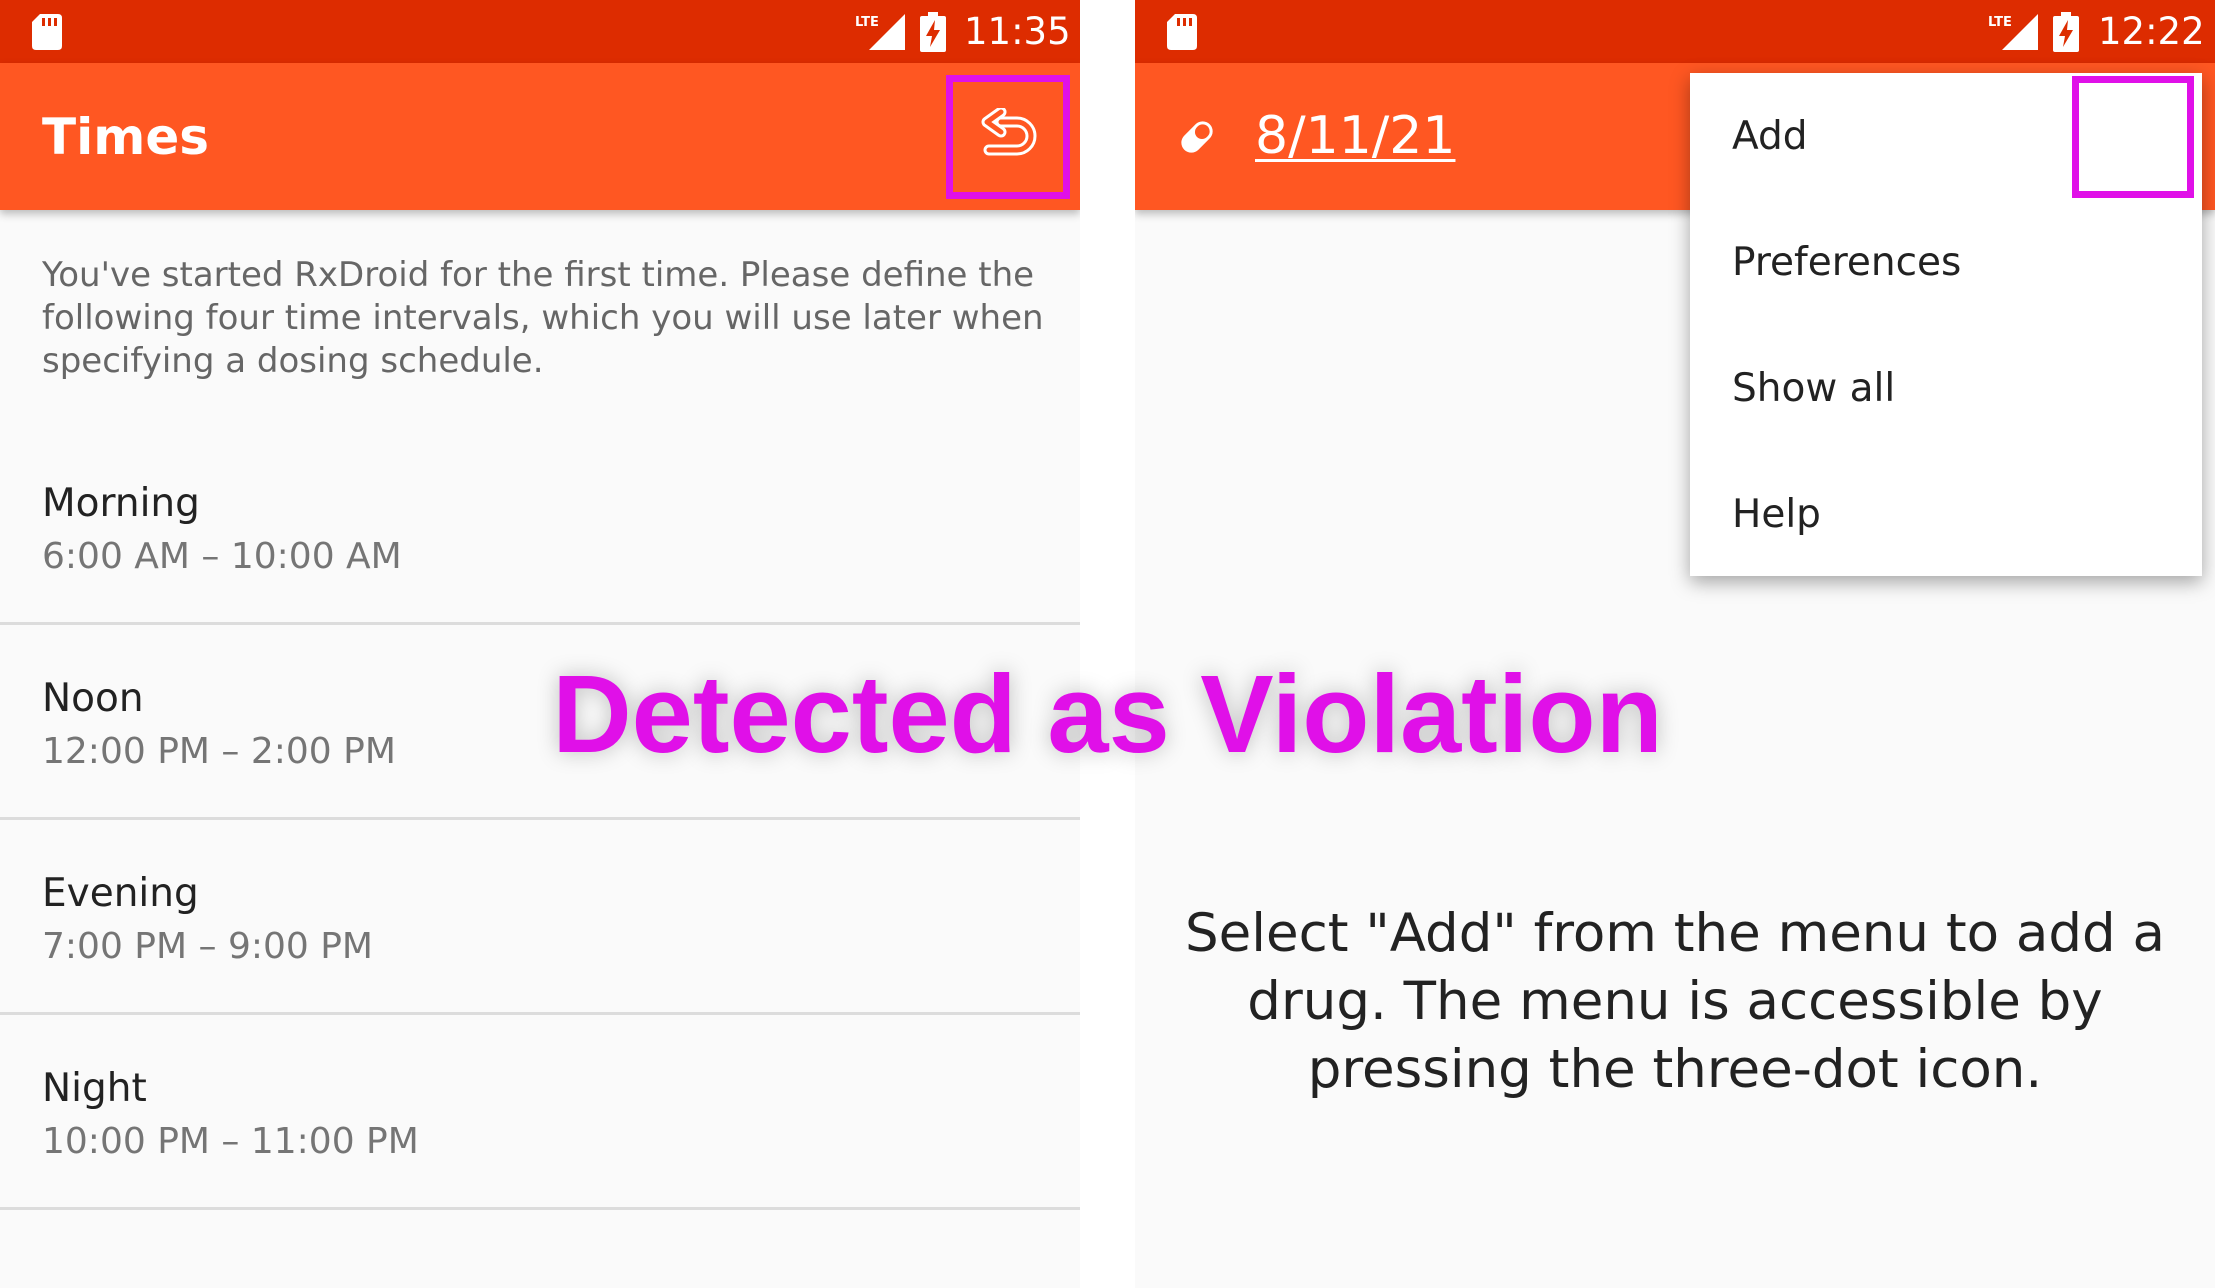 The width and height of the screenshot is (2215, 1288). Describe the element at coordinates (1946, 388) in the screenshot. I see `menu-item-show-all: Show all` at that location.